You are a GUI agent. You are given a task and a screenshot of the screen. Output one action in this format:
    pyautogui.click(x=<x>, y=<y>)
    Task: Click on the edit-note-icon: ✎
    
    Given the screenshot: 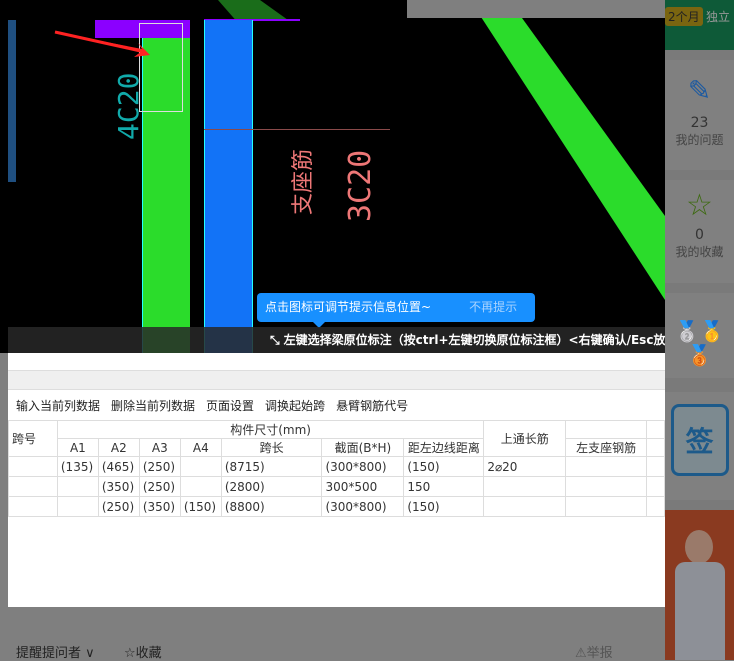 What is the action you would take?
    pyautogui.click(x=699, y=90)
    